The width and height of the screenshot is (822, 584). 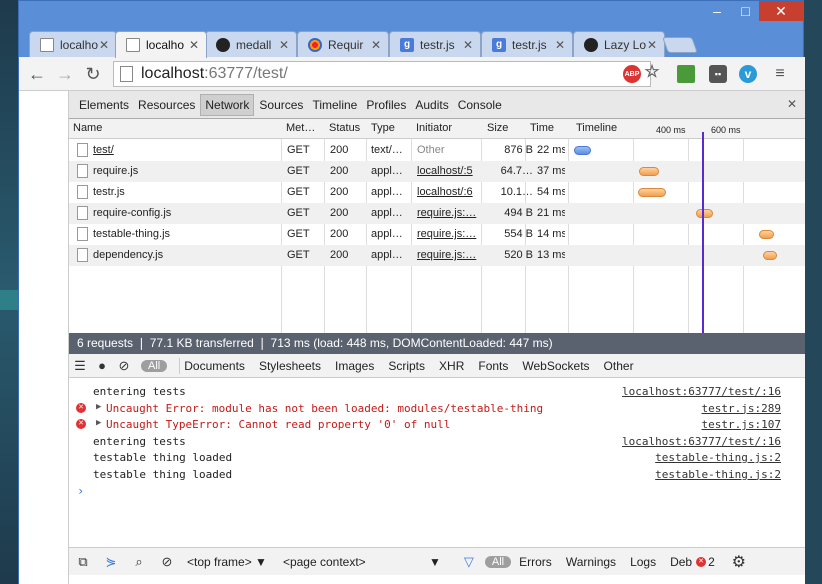 I want to click on window-close-button: ✕, so click(x=781, y=11).